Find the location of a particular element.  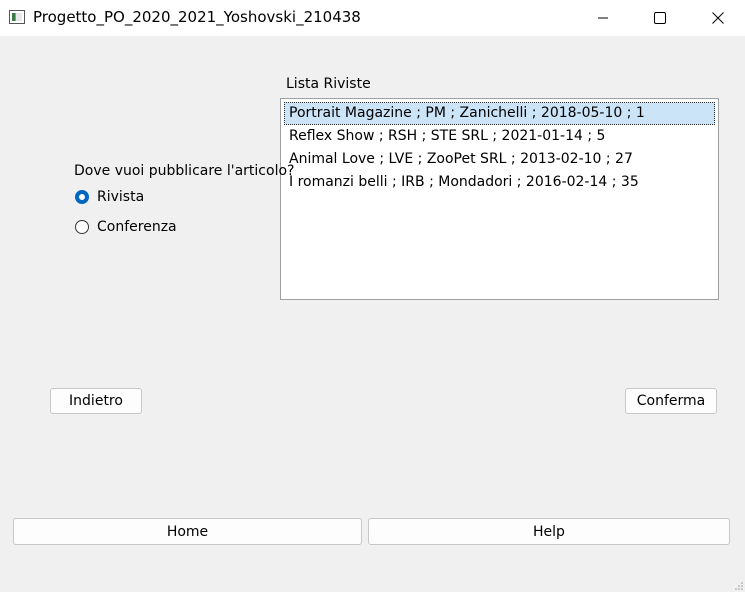

maximize-button is located at coordinates (660, 18).